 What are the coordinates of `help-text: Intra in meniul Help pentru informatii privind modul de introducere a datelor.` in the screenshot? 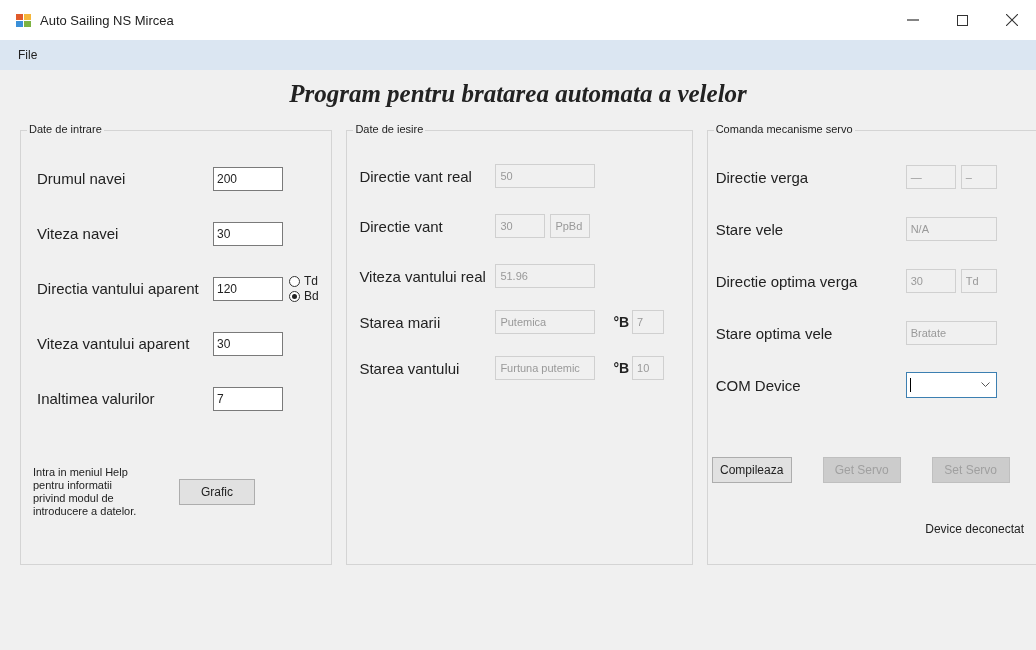 It's located at (85, 492).